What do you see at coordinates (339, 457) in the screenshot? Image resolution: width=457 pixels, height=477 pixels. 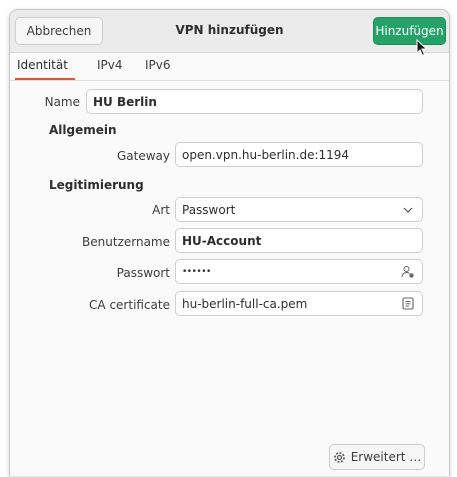 I see `gear-icon` at bounding box center [339, 457].